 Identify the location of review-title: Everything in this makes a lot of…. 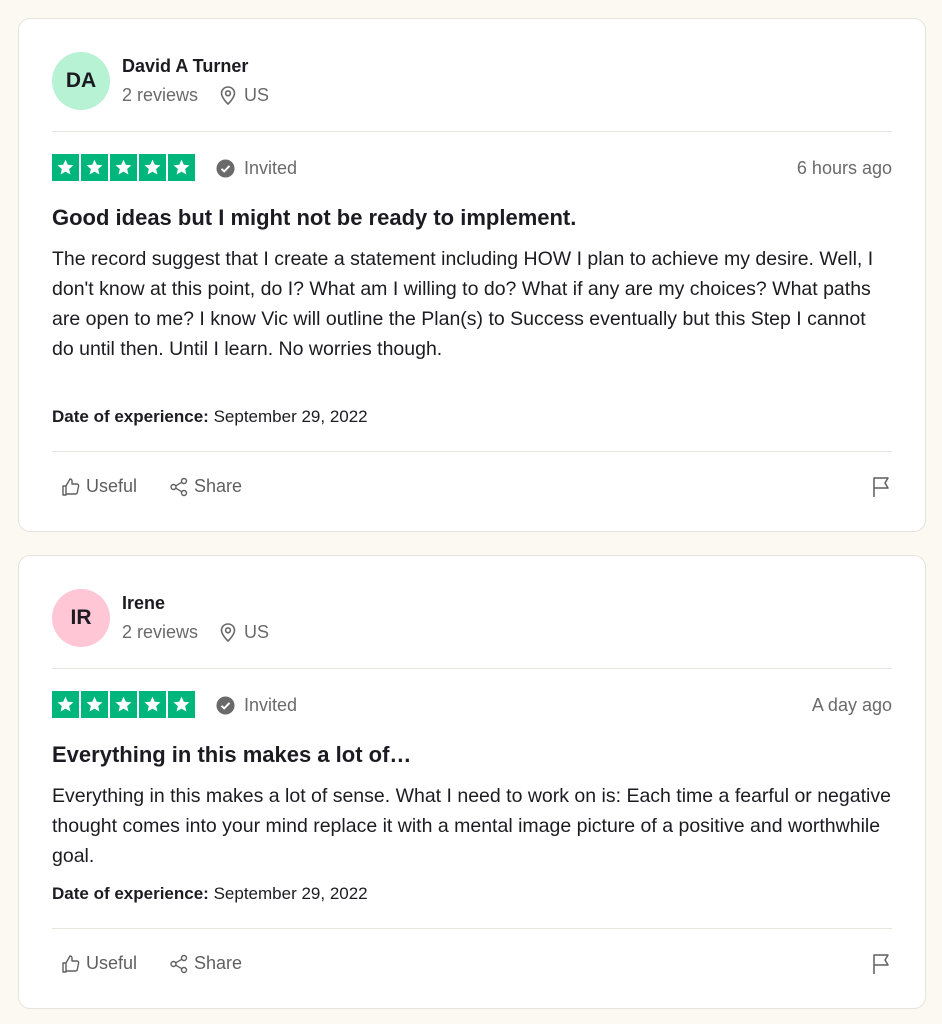
(472, 755).